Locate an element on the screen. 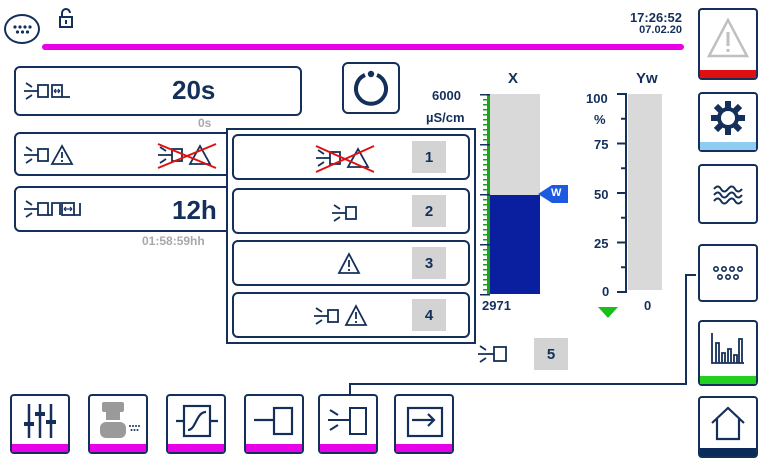  settings-stripe is located at coordinates (728, 146).